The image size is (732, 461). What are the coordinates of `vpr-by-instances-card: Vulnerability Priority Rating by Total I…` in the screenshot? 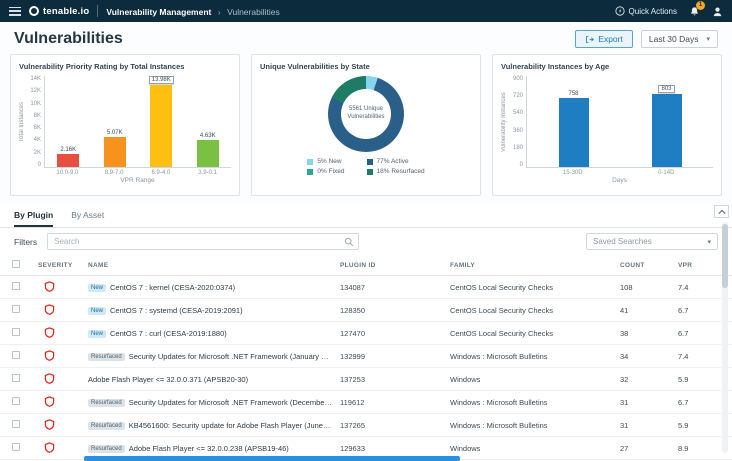 It's located at (125, 125).